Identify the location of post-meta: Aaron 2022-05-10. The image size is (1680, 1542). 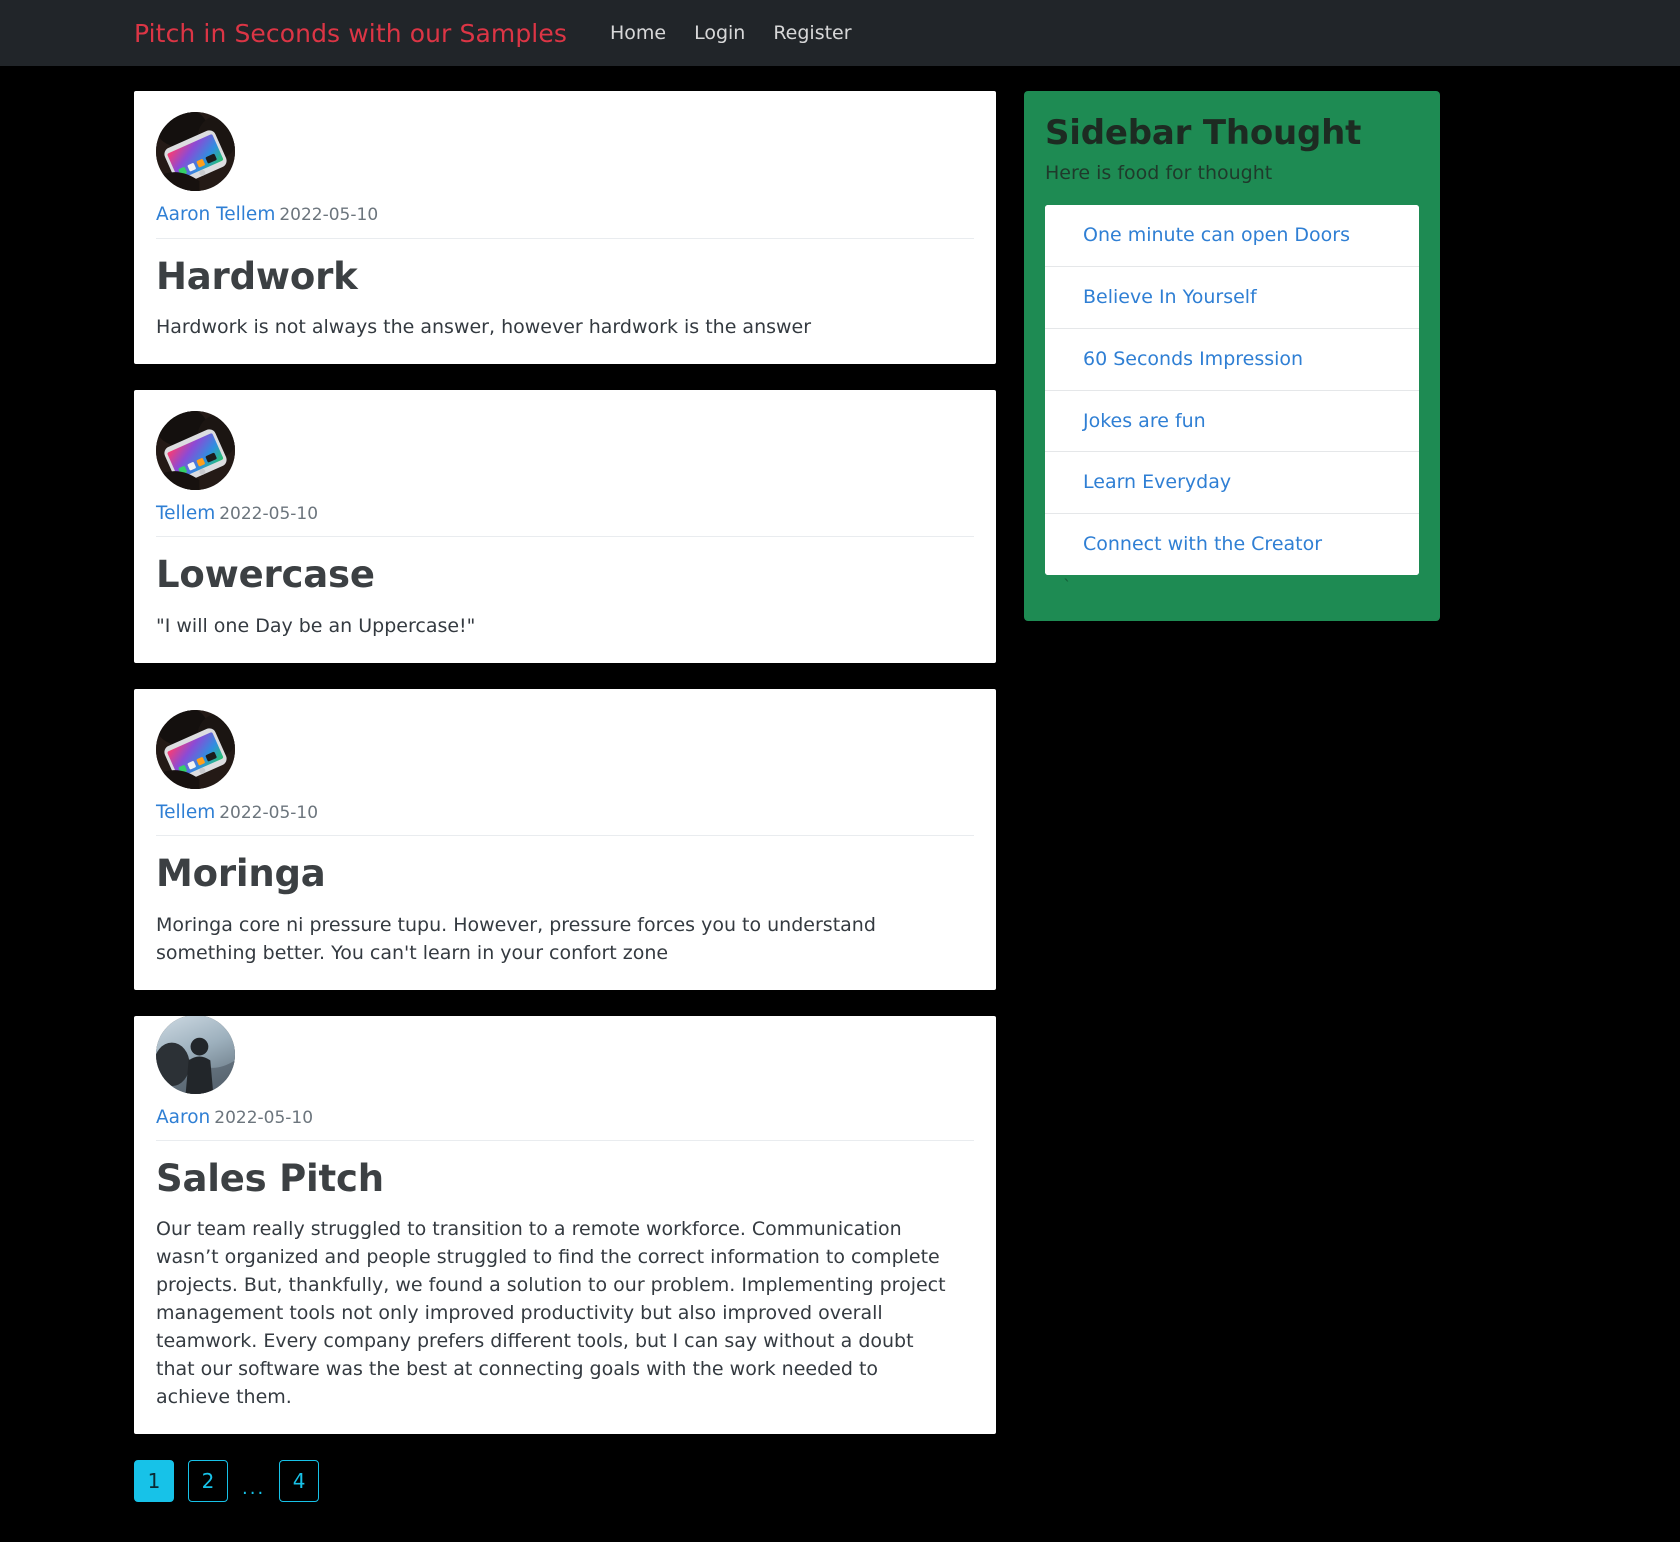
(565, 1123).